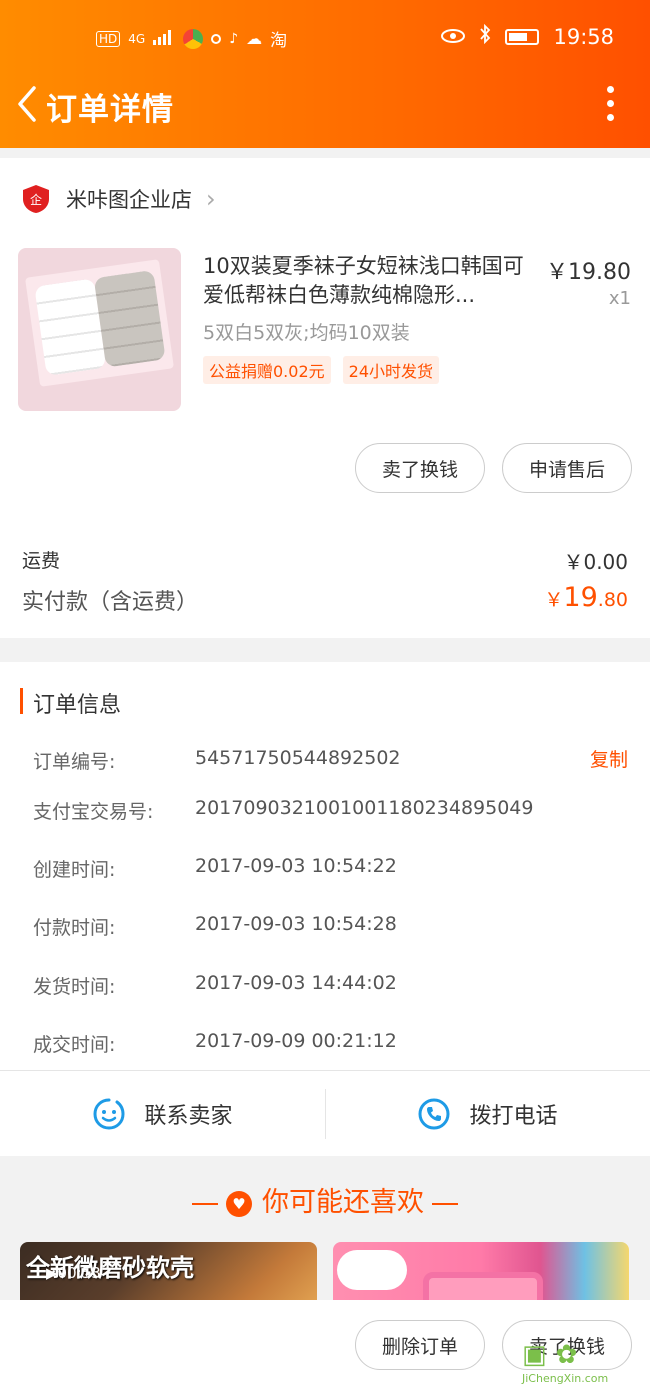 The image size is (650, 1390). Describe the element at coordinates (434, 1114) in the screenshot. I see `phone-icon` at that location.